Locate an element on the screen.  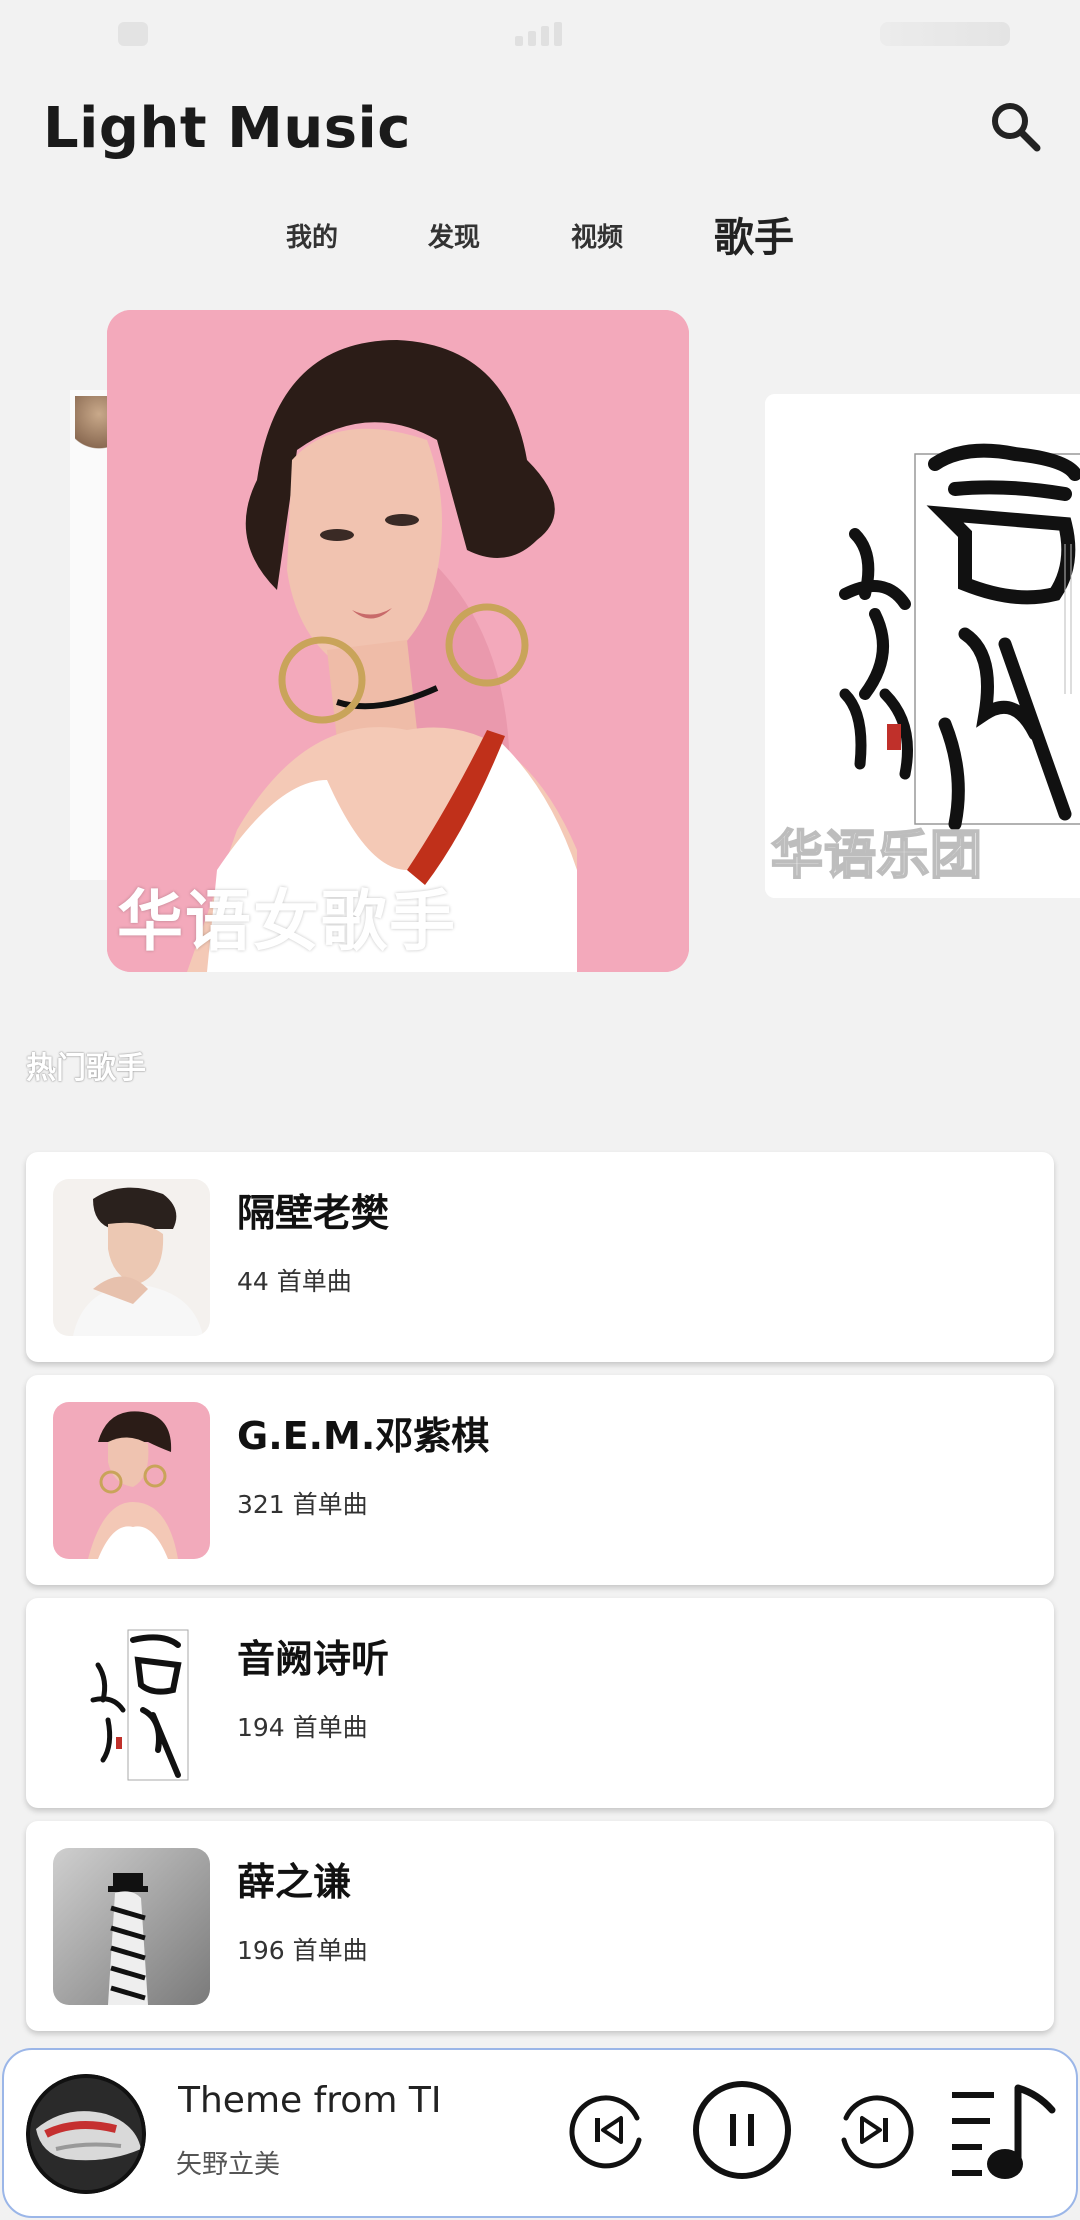
singer-name: 隔壁老樊 is located at coordinates (313, 1213).